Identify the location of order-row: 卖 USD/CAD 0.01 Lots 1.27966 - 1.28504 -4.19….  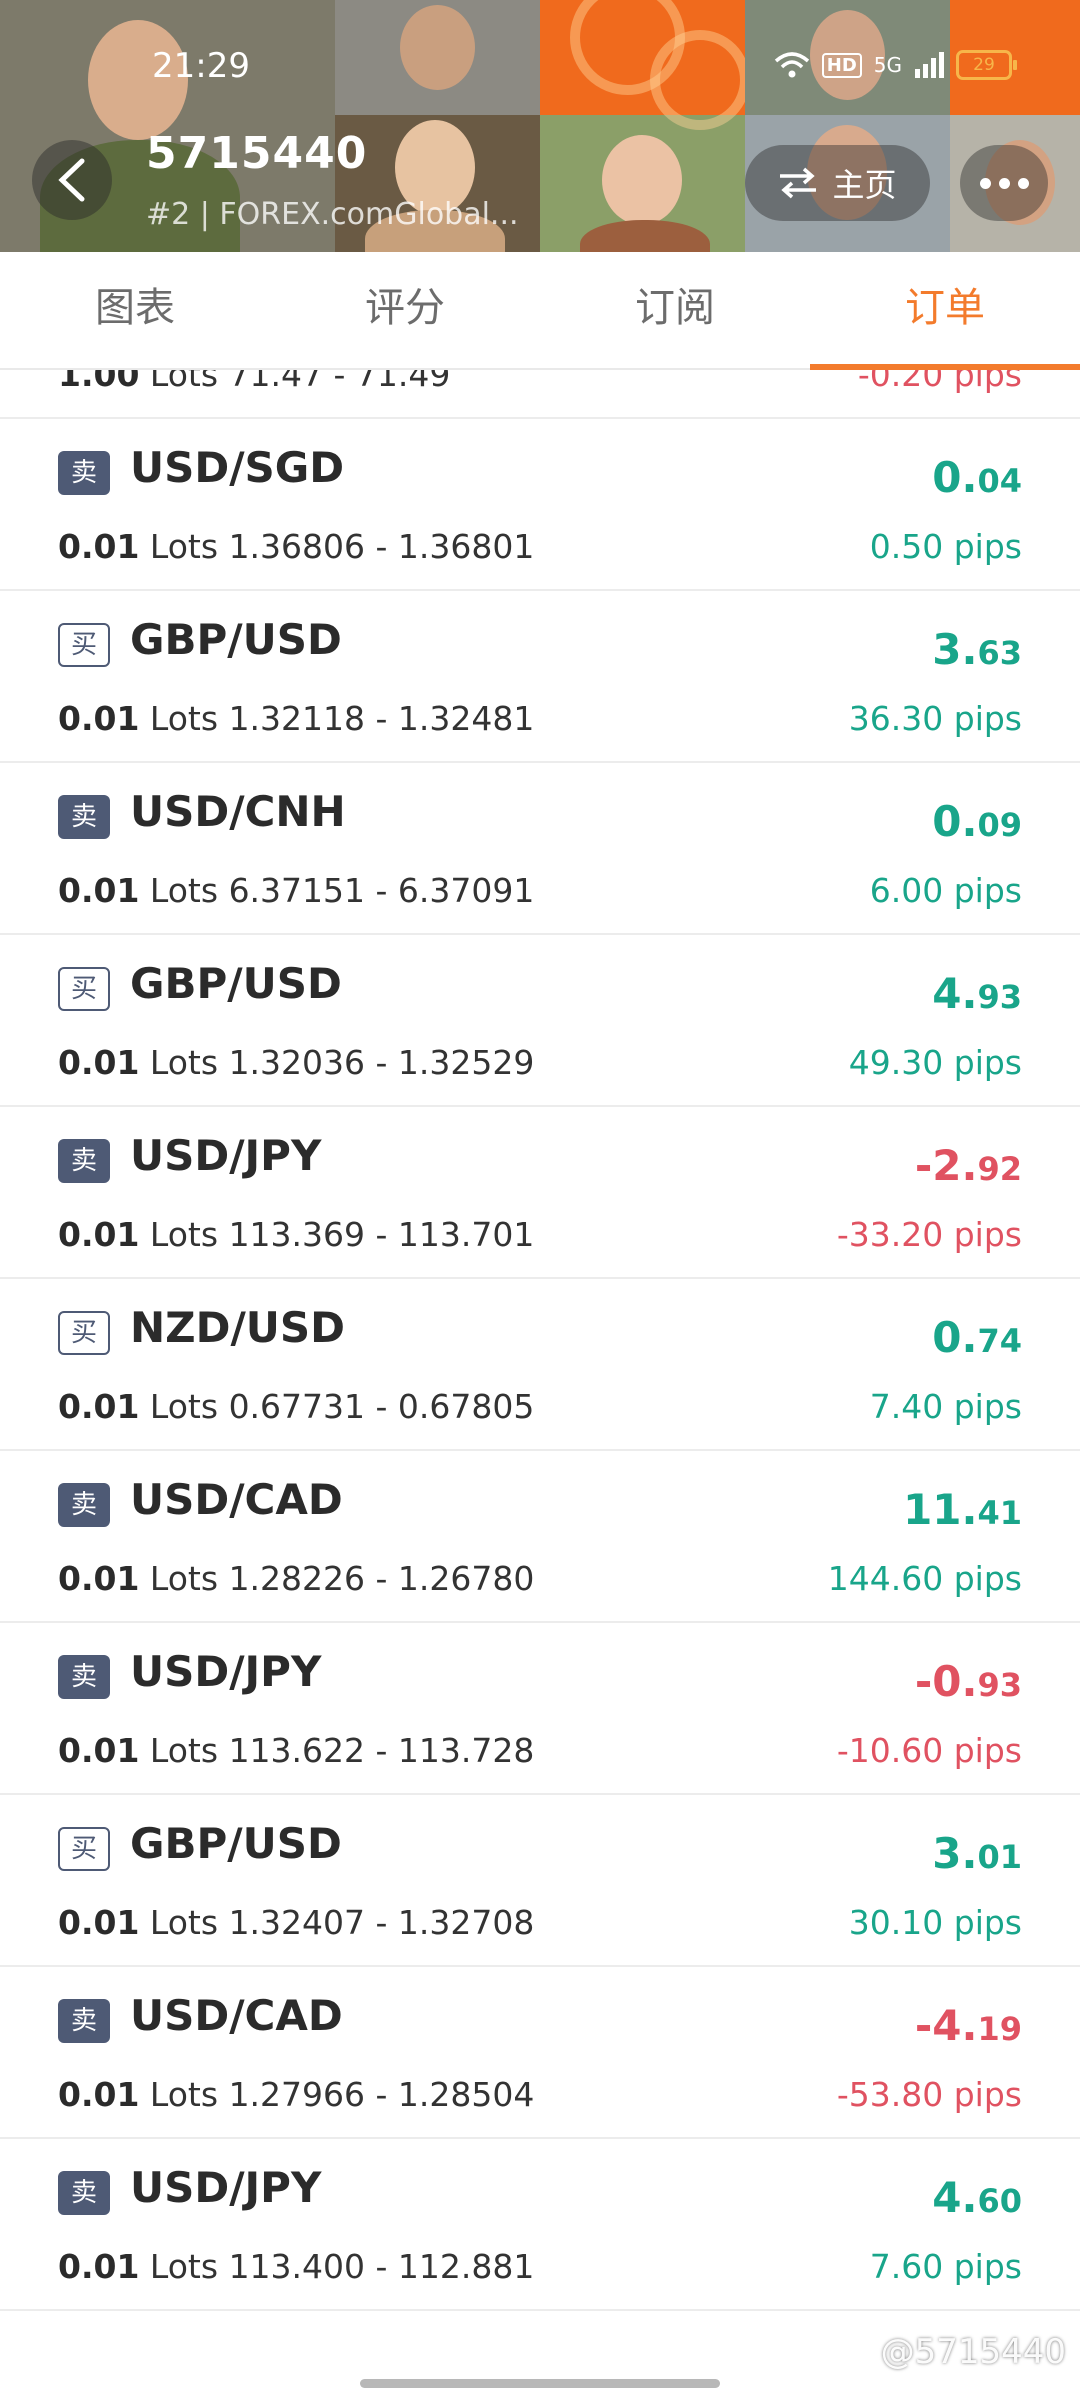
(540, 2053).